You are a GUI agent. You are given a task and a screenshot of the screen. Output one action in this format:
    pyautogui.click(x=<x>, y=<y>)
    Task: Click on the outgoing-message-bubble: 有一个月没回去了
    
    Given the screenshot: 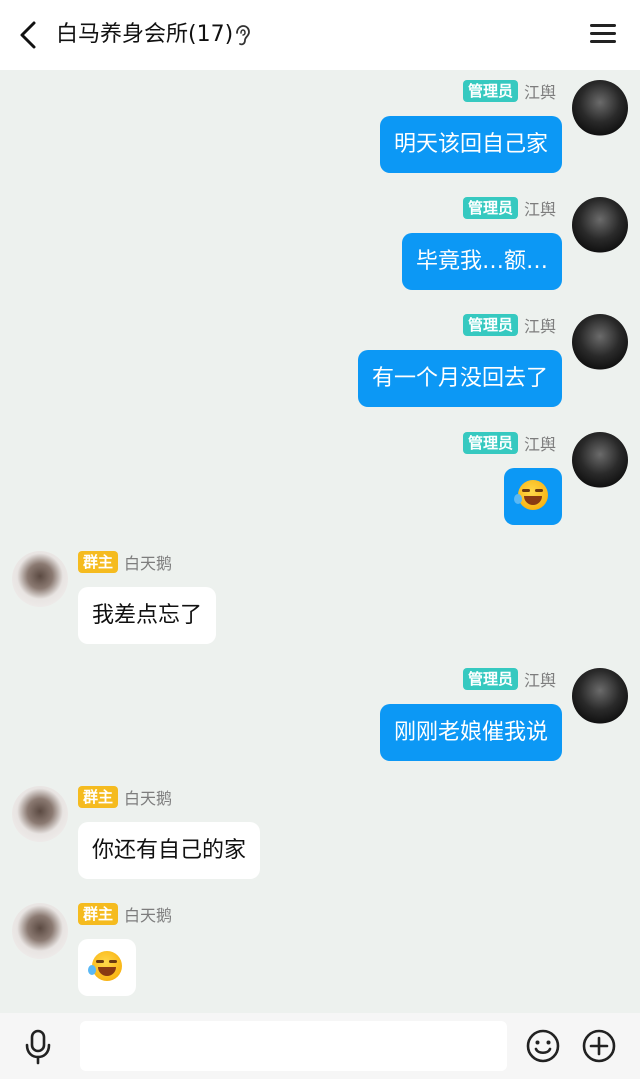 What is the action you would take?
    pyautogui.click(x=459, y=378)
    